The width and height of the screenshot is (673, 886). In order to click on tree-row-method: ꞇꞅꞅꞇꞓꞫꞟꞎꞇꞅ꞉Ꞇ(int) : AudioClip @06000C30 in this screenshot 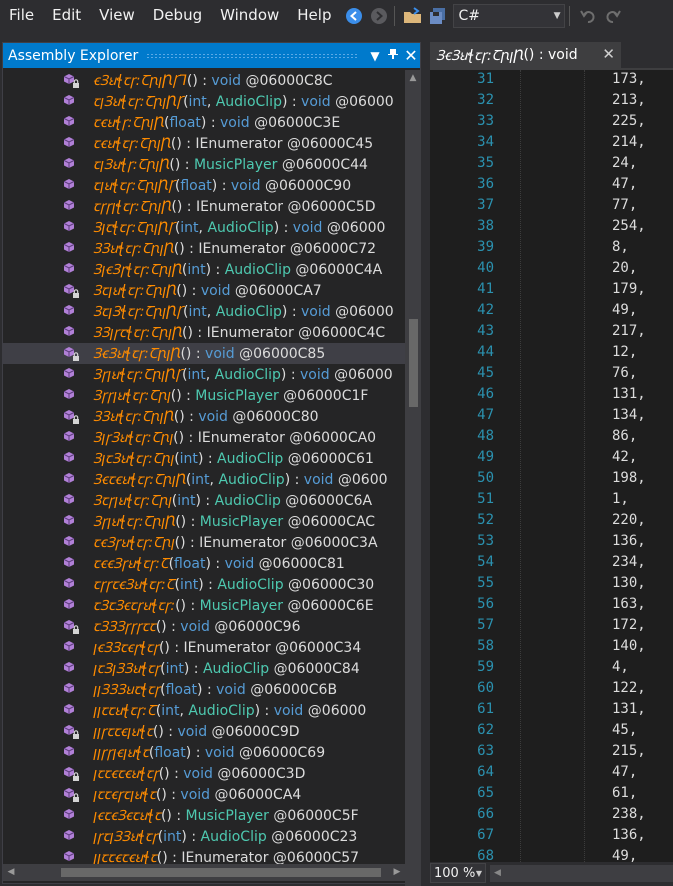, I will do `click(204, 584)`.